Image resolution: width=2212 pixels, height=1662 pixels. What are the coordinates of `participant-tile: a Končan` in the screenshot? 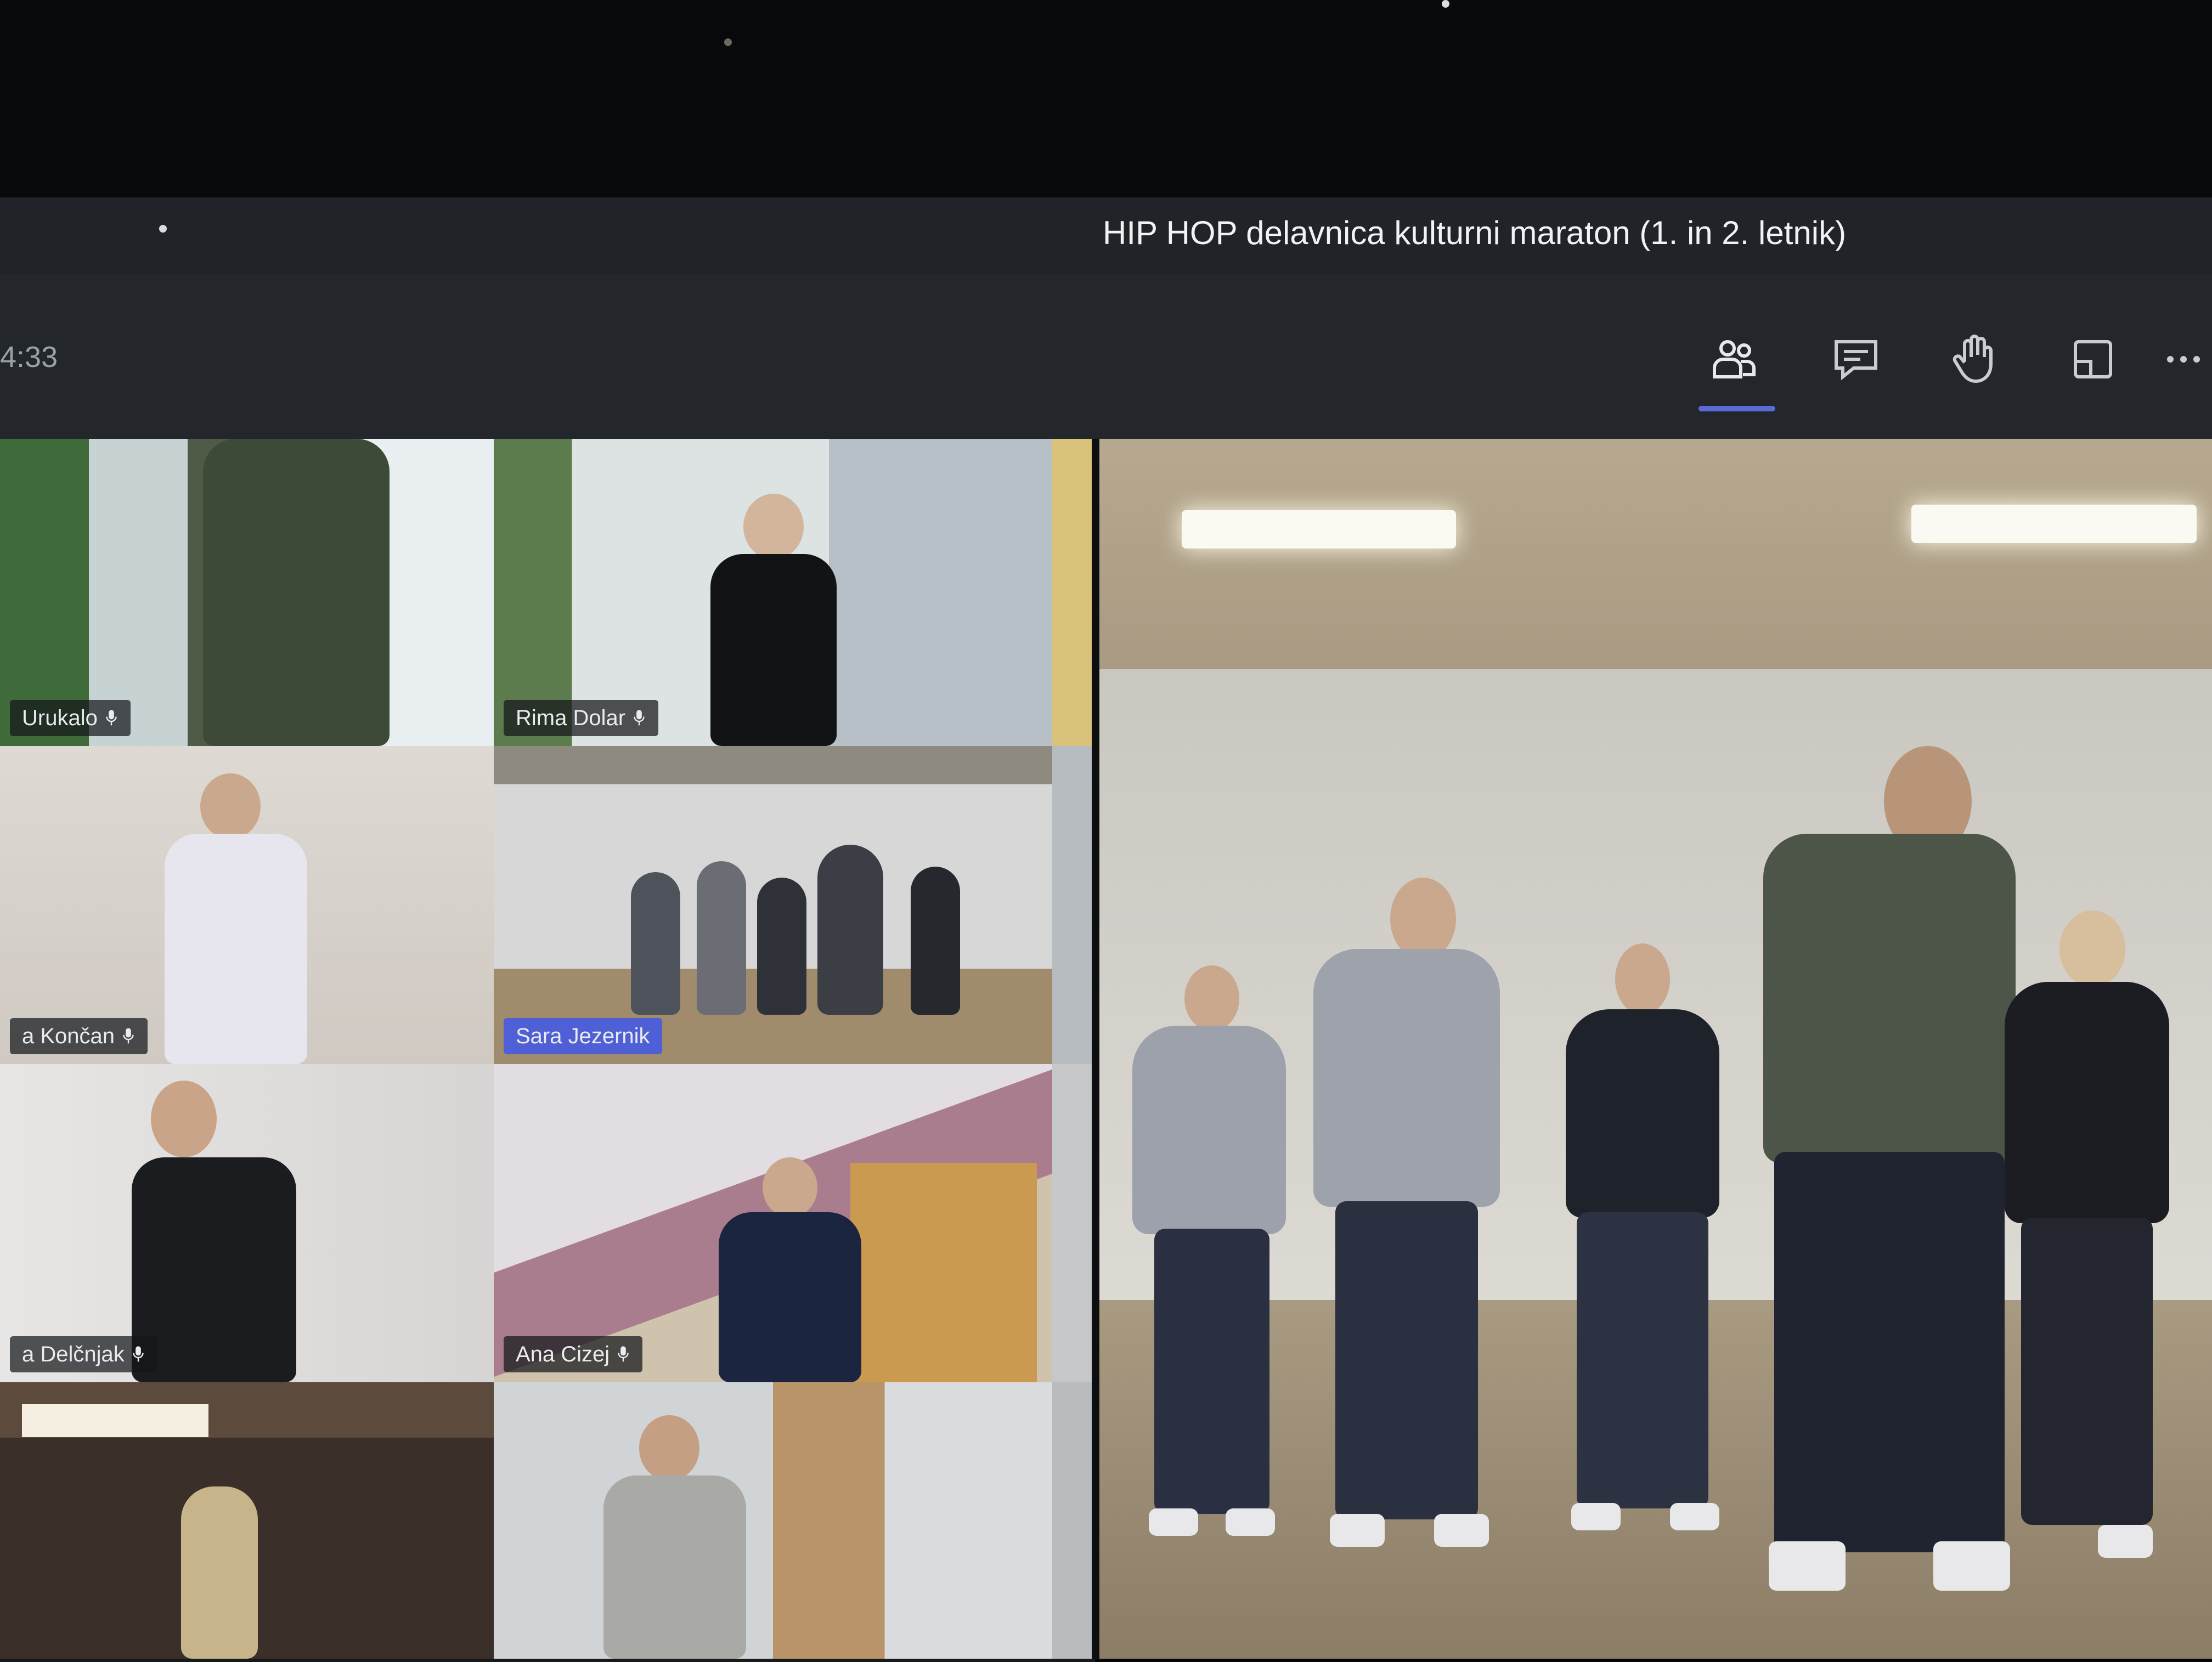 It's located at (249, 906).